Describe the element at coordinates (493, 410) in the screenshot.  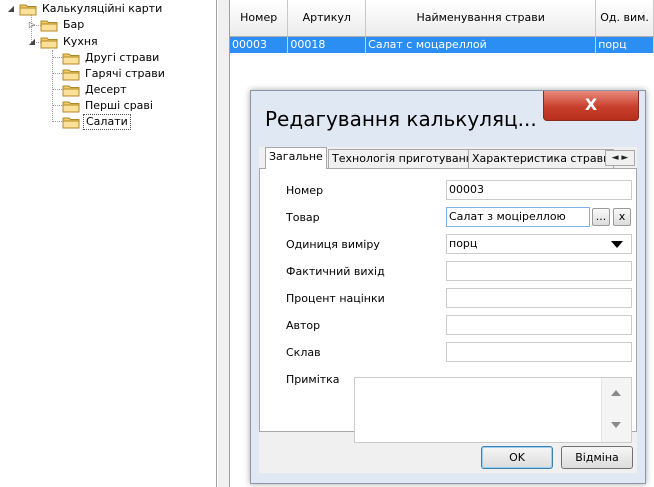
I see `note-textarea` at that location.